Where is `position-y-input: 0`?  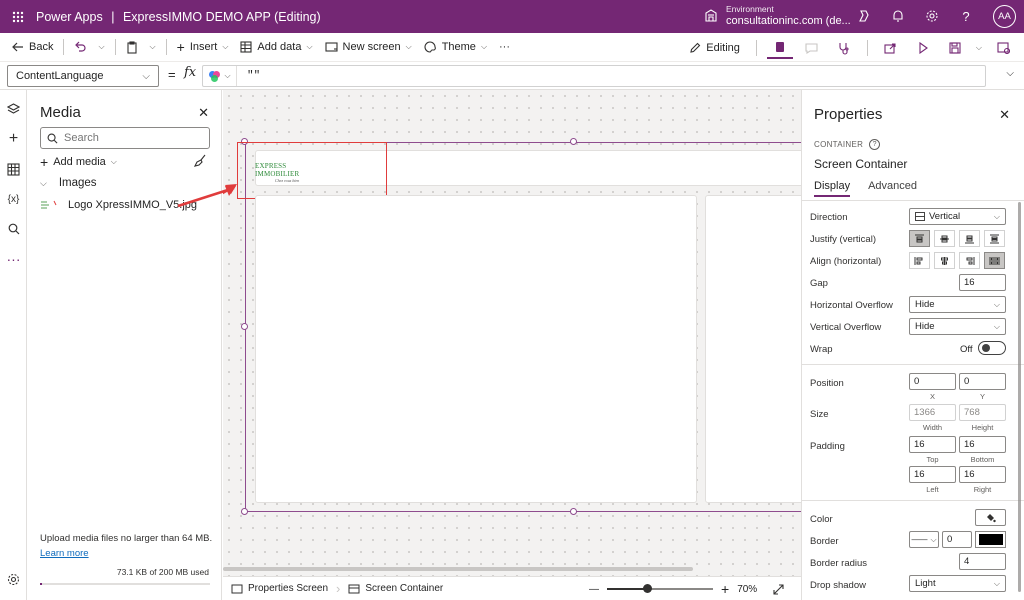
position-y-input: 0 is located at coordinates (982, 381).